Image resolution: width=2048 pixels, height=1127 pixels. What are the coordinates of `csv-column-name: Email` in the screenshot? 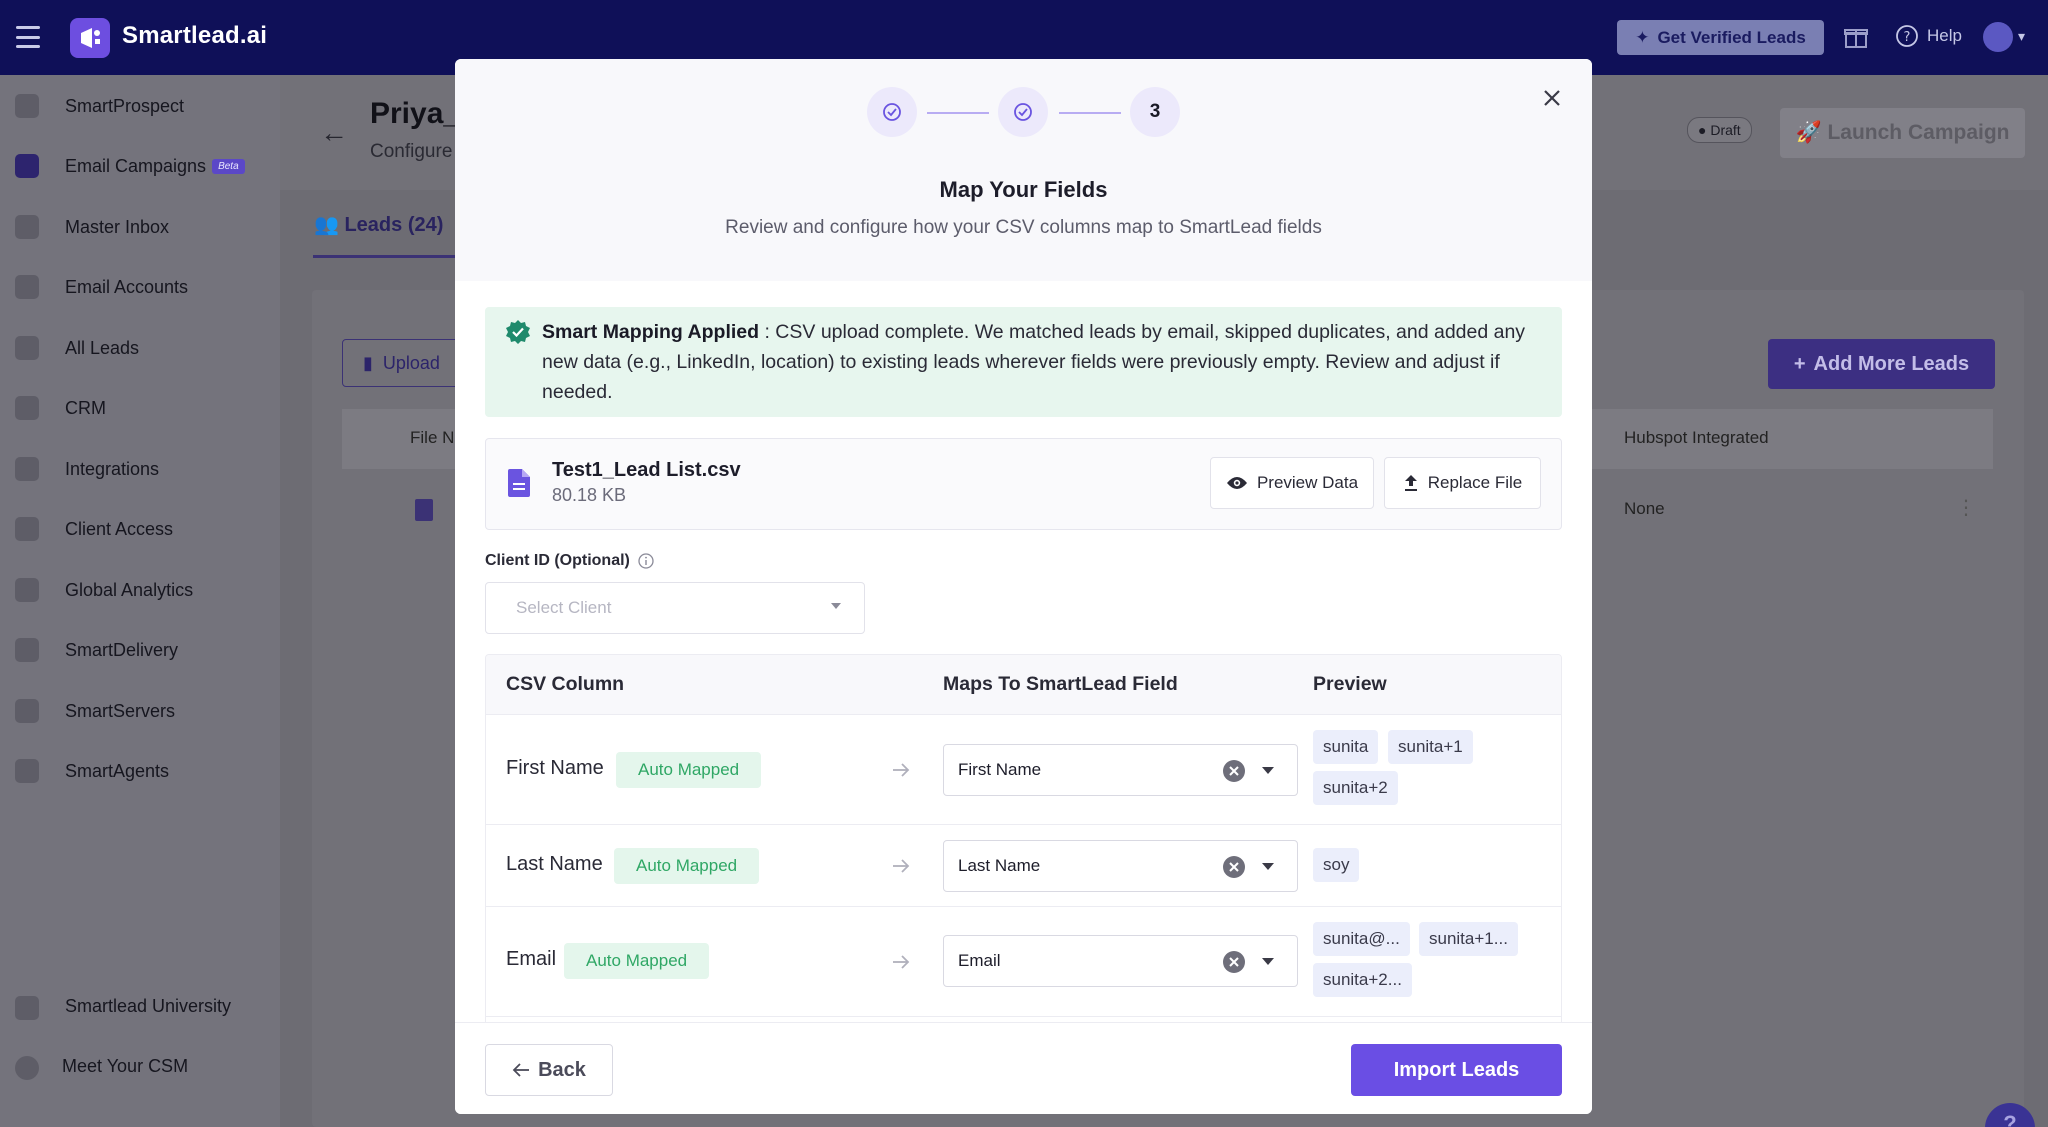 It's located at (531, 959).